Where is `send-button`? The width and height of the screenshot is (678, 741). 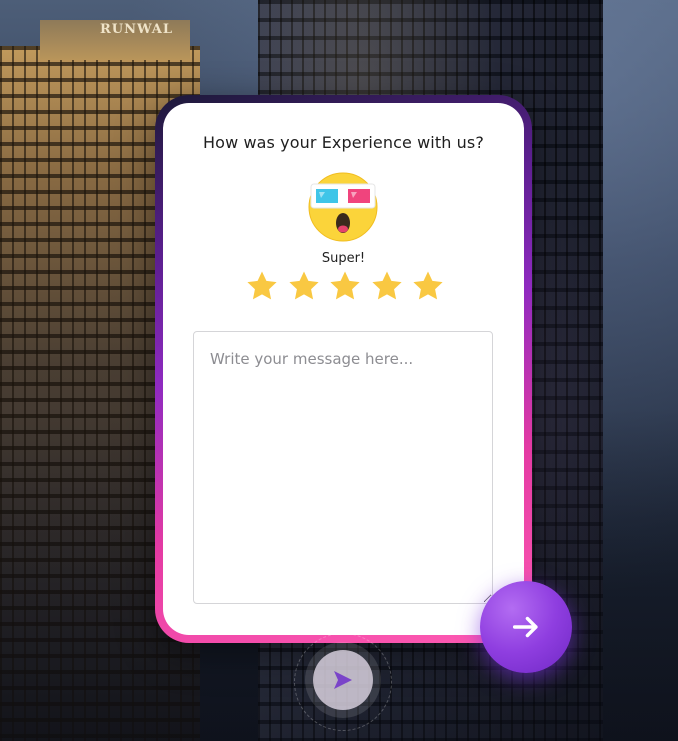 send-button is located at coordinates (343, 680).